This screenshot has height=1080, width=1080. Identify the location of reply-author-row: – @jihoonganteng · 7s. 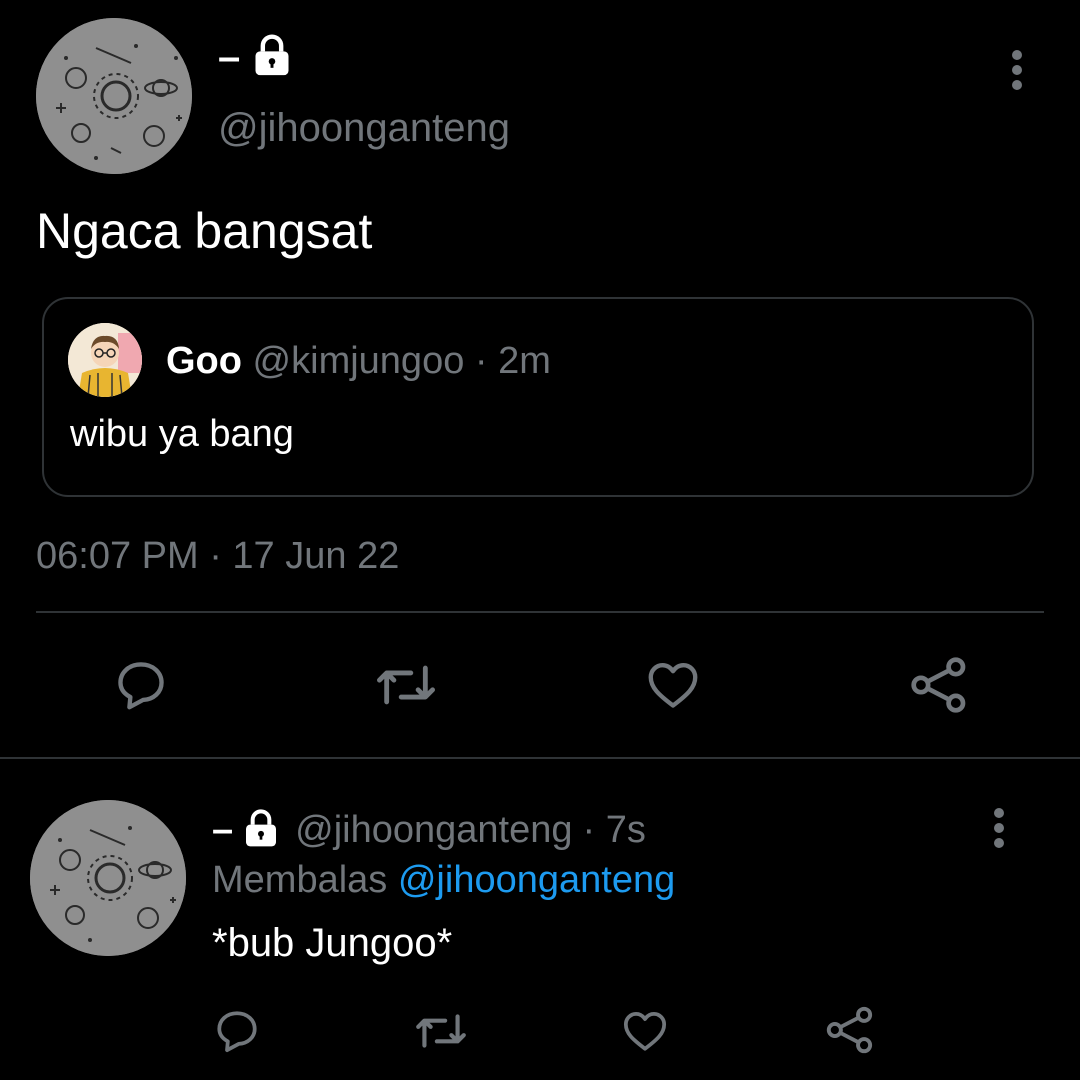
(429, 830).